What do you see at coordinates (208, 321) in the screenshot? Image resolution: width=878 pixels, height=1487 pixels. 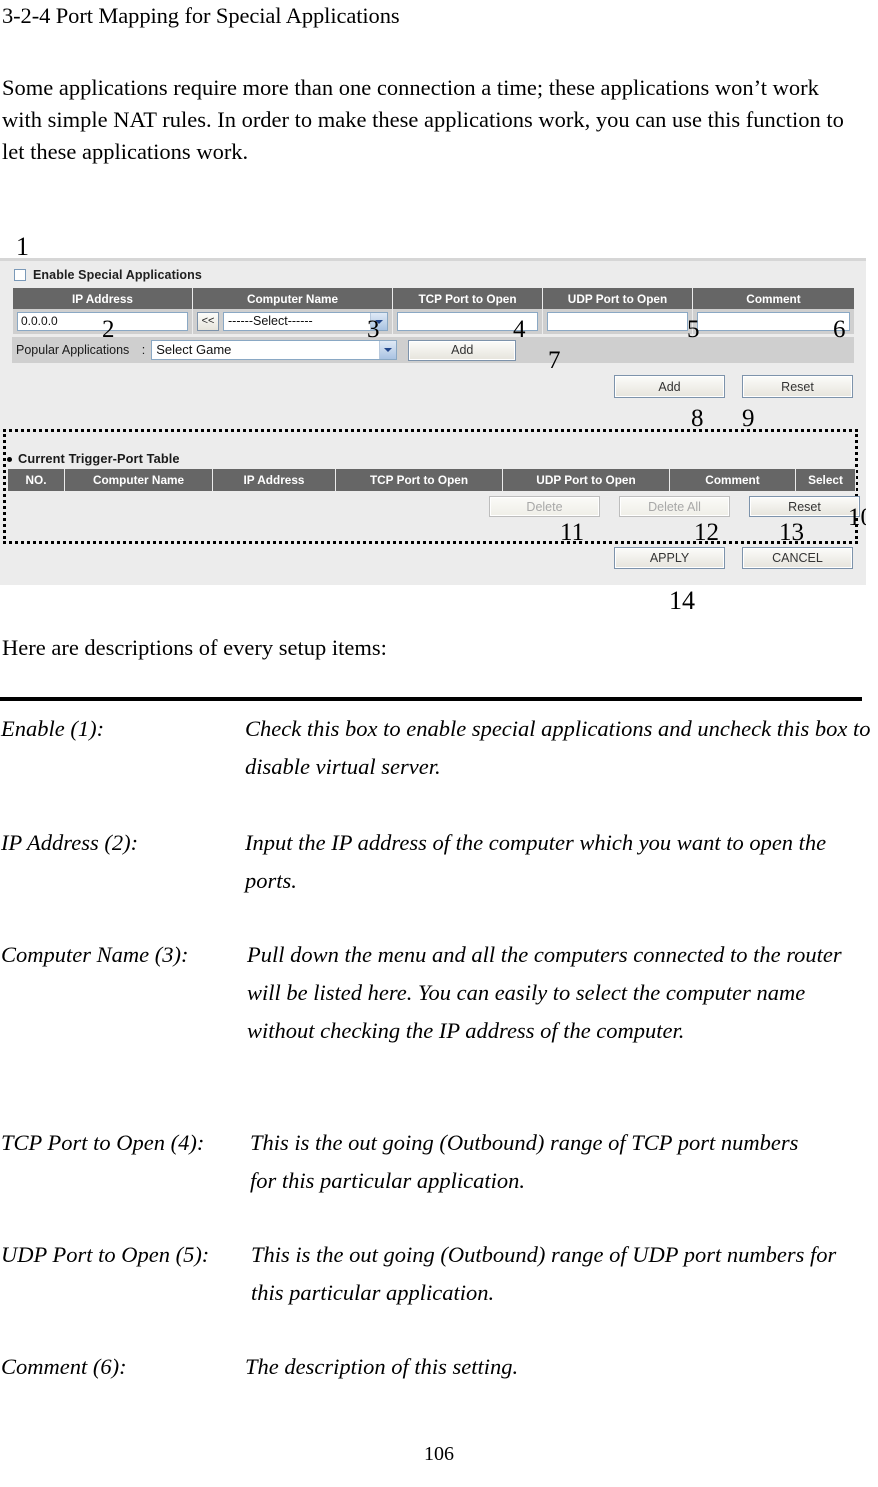 I see `copy-computer-name-button: <<` at bounding box center [208, 321].